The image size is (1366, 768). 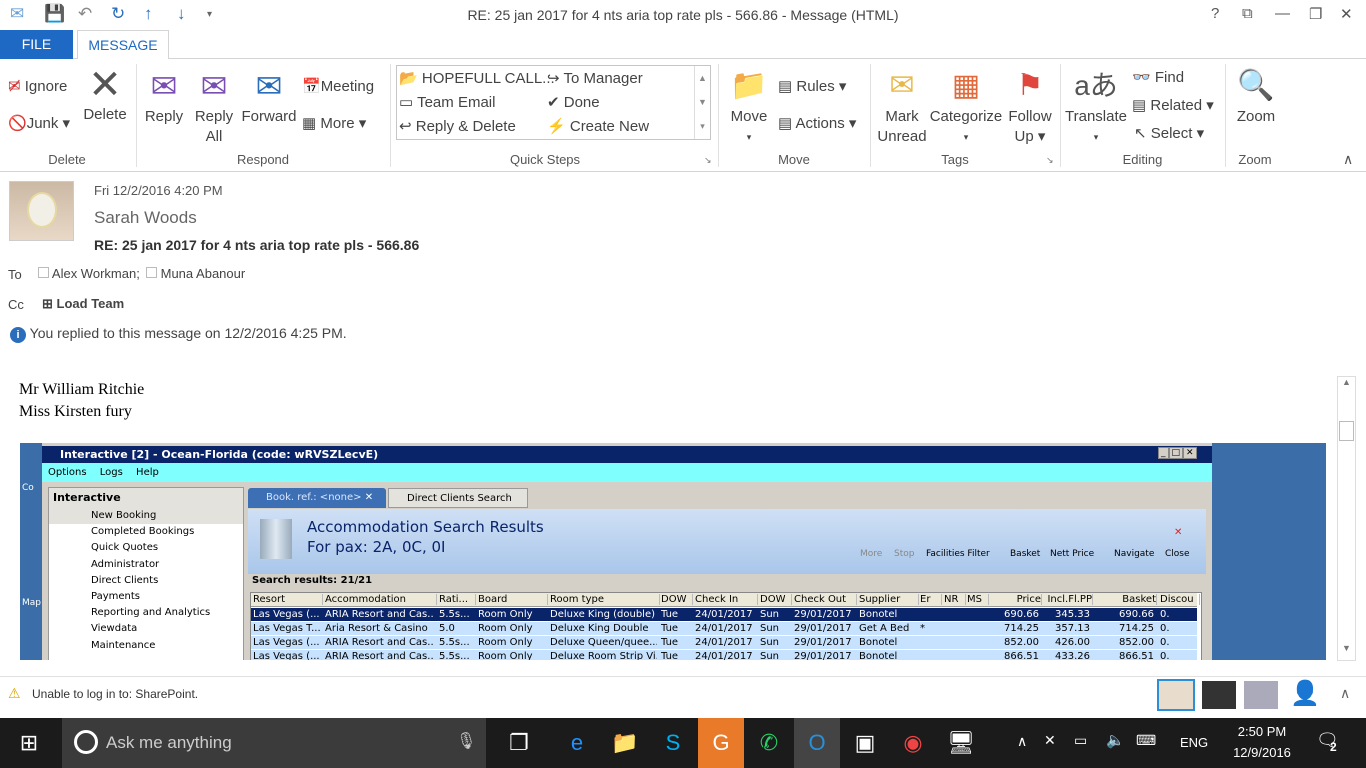 I want to click on column-header: Discou, so click(x=1180, y=599).